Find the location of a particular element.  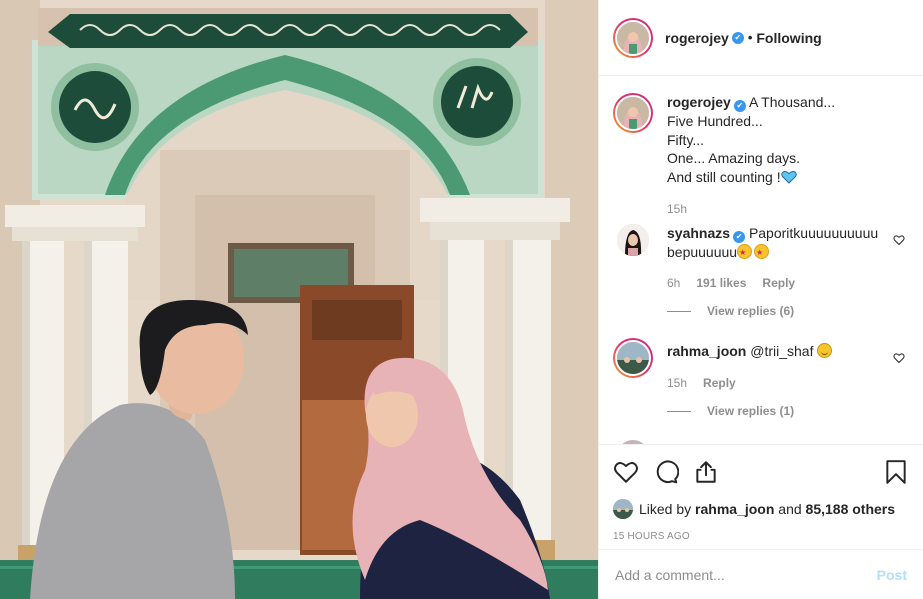

post-comment-button: Post is located at coordinates (892, 575).